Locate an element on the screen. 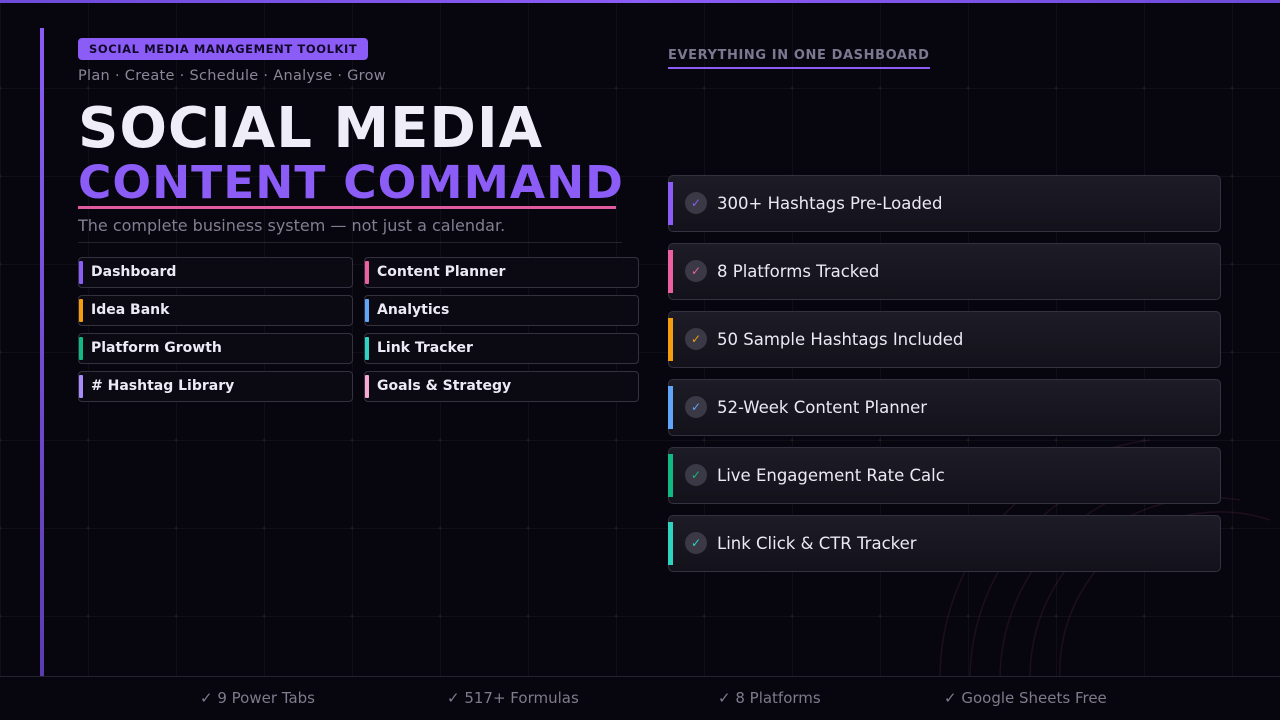 Image resolution: width=1280 pixels, height=720 pixels. feature-card: ✓ 50 Sample Hashtags Included is located at coordinates (944, 339).